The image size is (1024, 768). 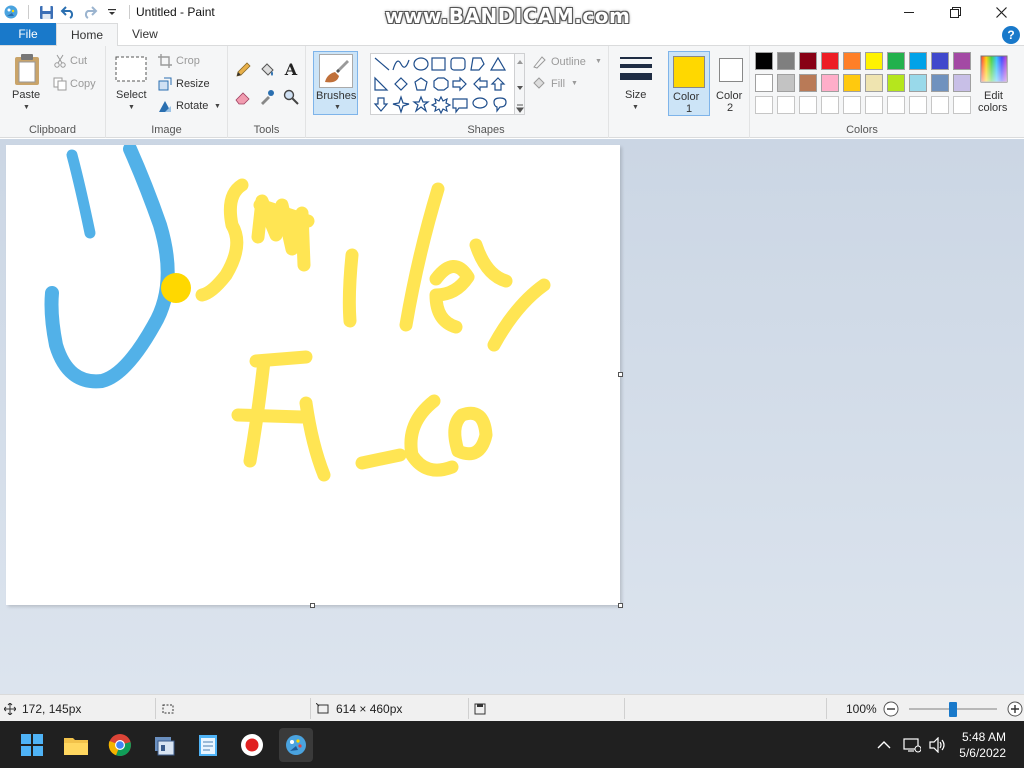 What do you see at coordinates (291, 69) in the screenshot?
I see `text-tool-icon: A` at bounding box center [291, 69].